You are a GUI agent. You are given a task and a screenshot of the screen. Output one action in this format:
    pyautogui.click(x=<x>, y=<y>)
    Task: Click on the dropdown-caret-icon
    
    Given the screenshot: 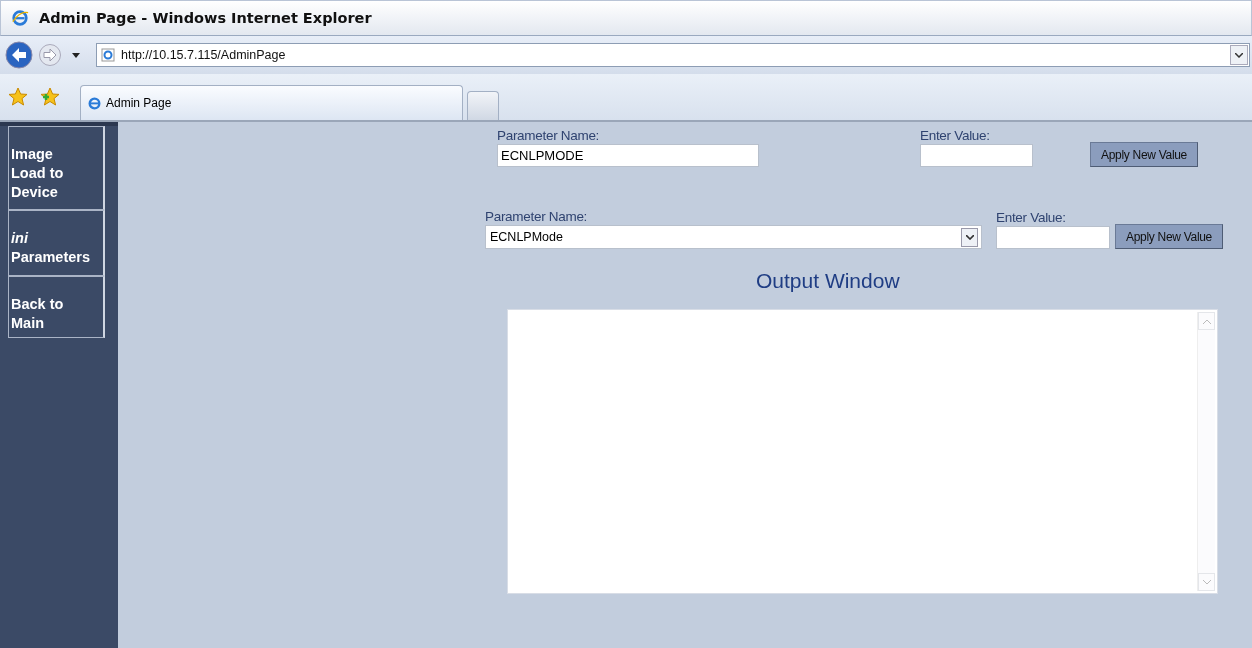 What is the action you would take?
    pyautogui.click(x=76, y=55)
    